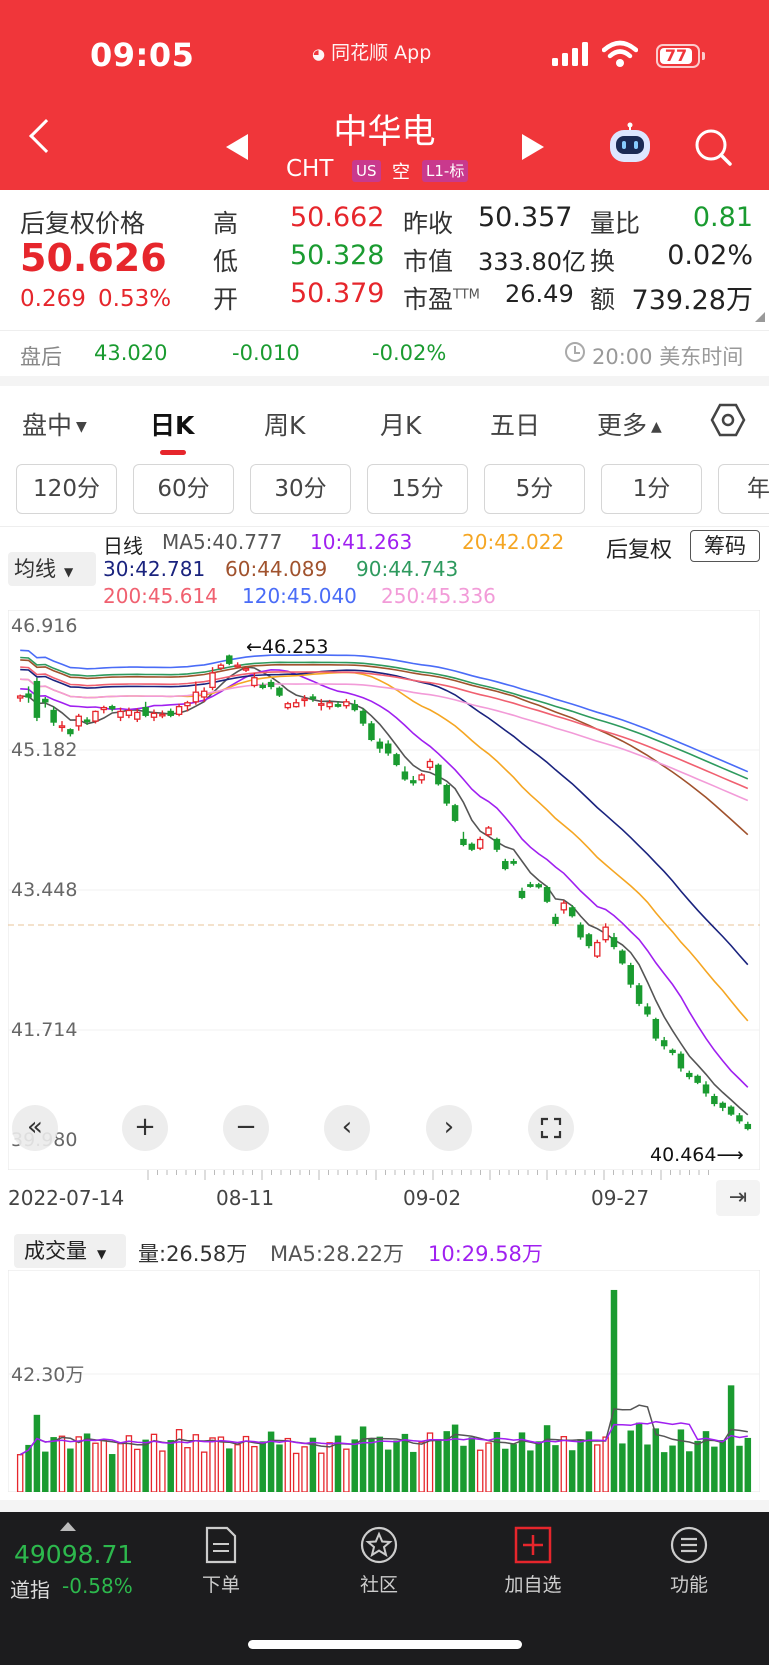 The image size is (769, 1665). I want to click on scroll-left-button: ‹, so click(347, 1128).